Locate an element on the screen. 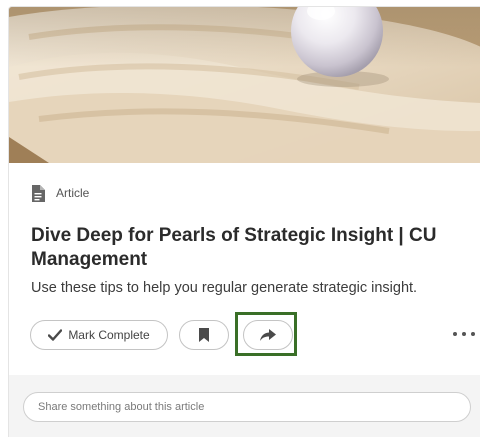 This screenshot has width=480, height=437. share-arrow-icon is located at coordinates (268, 335).